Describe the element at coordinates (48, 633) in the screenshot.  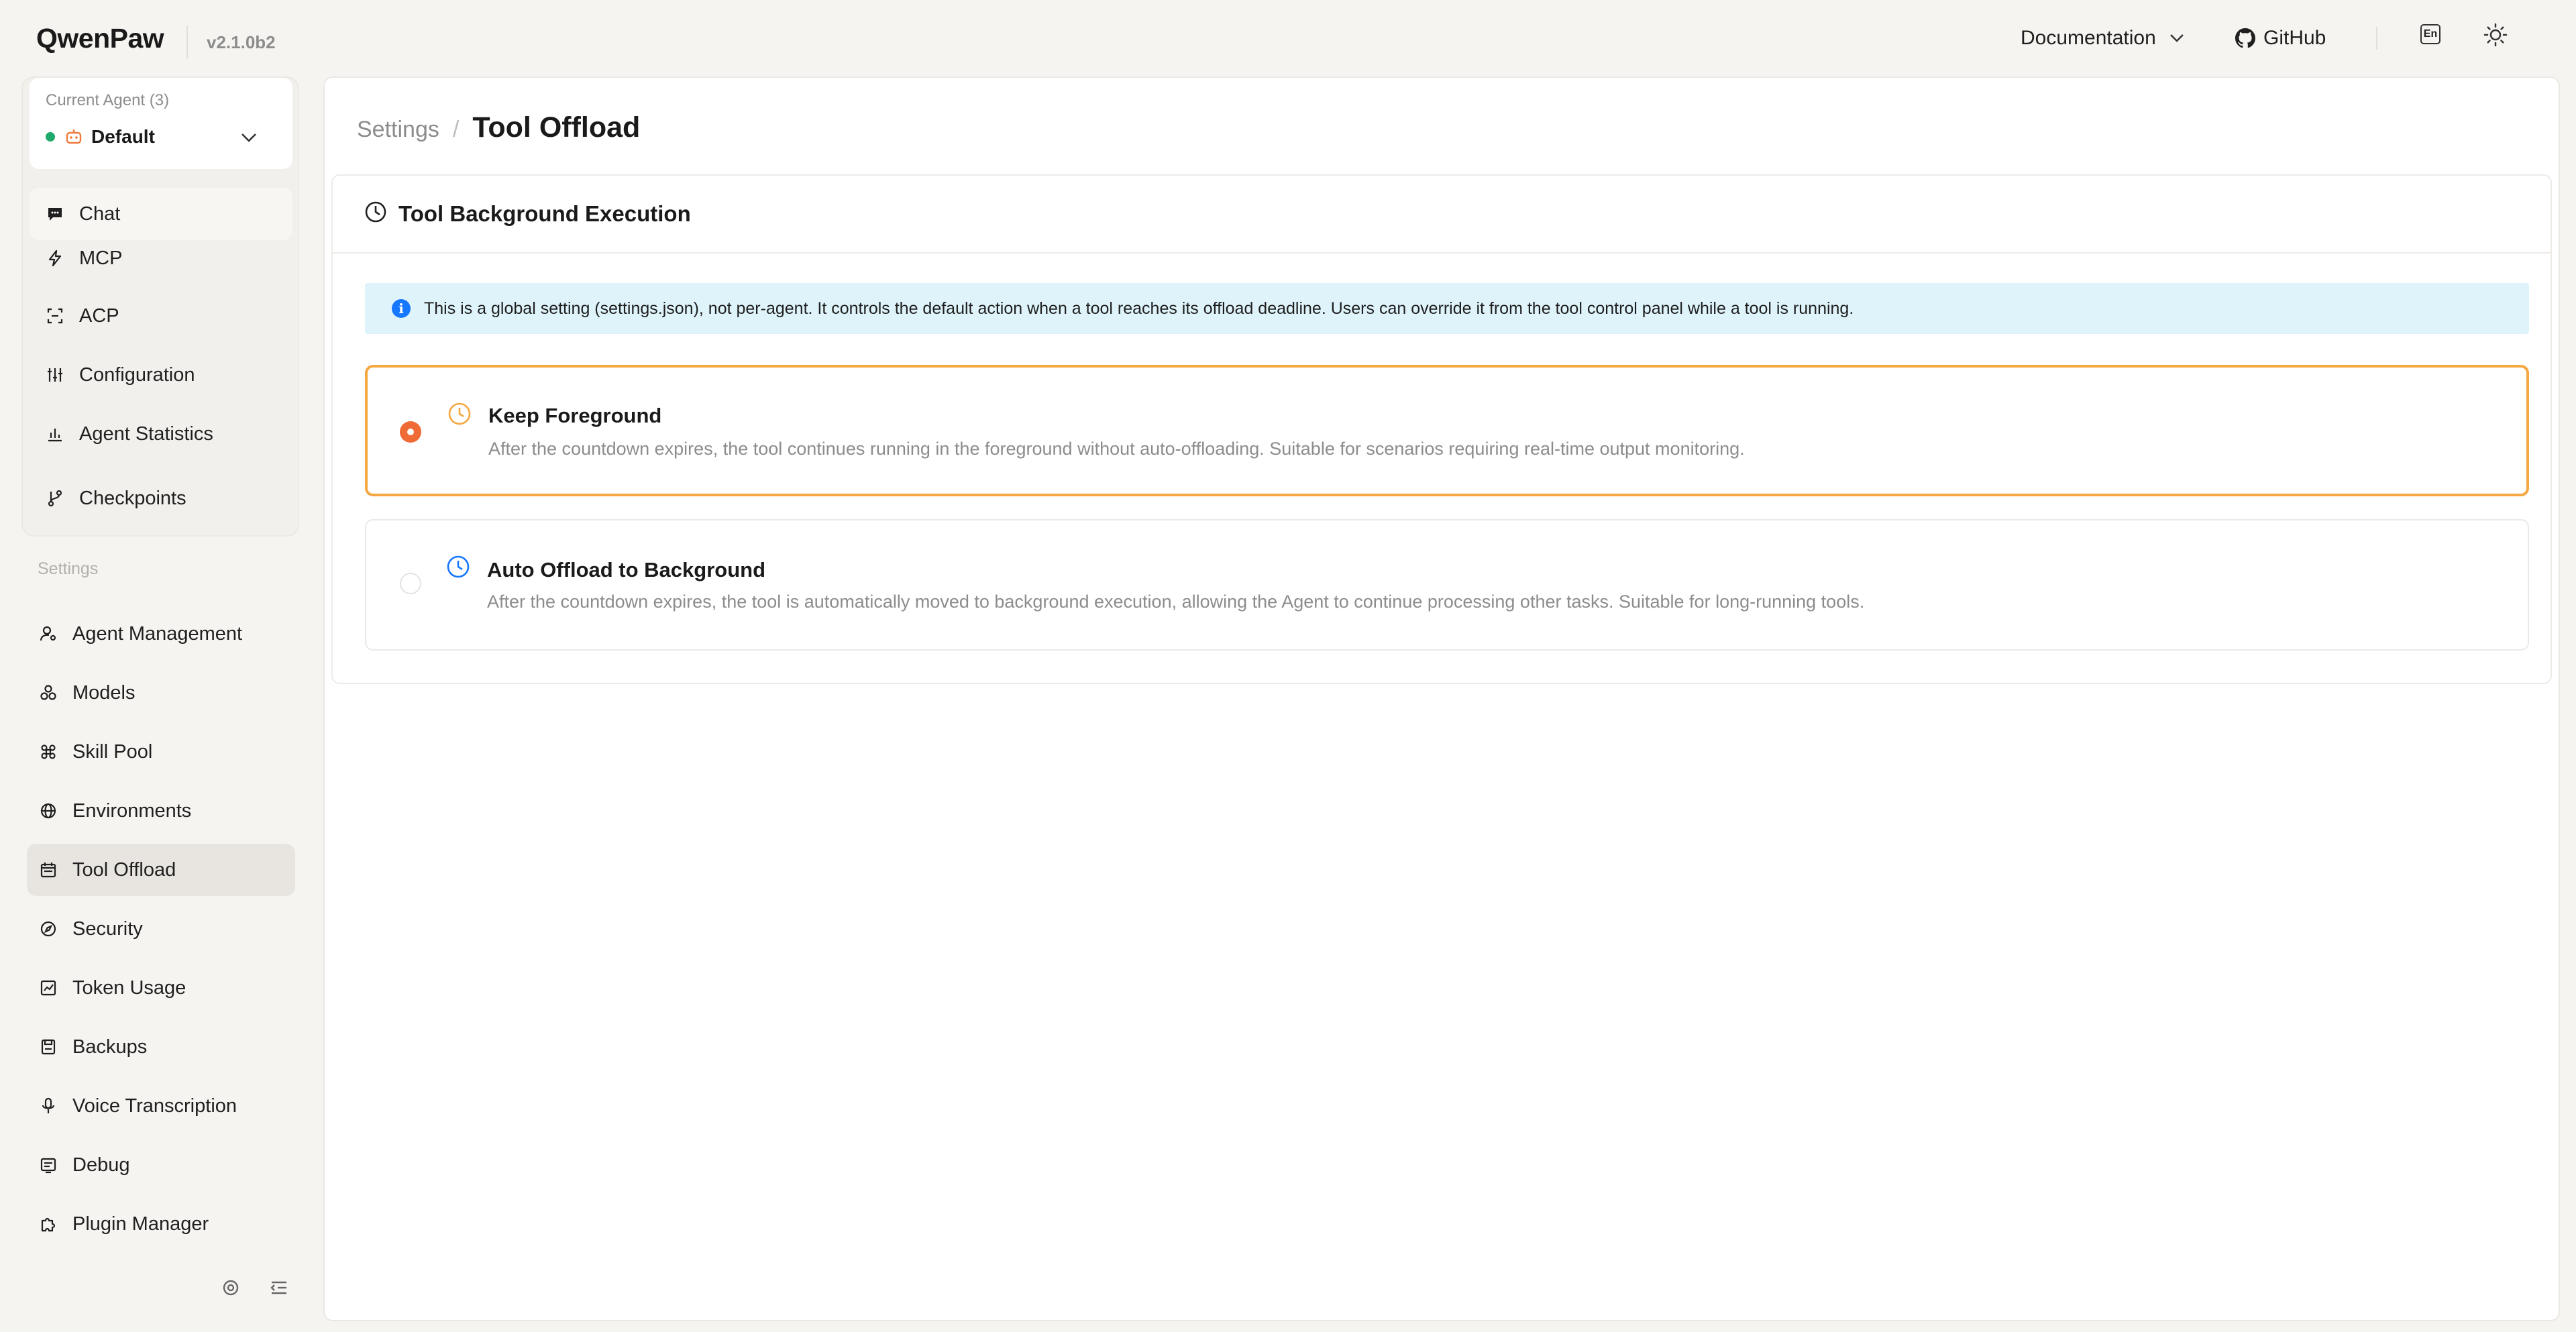
I see `user-gear-icon` at that location.